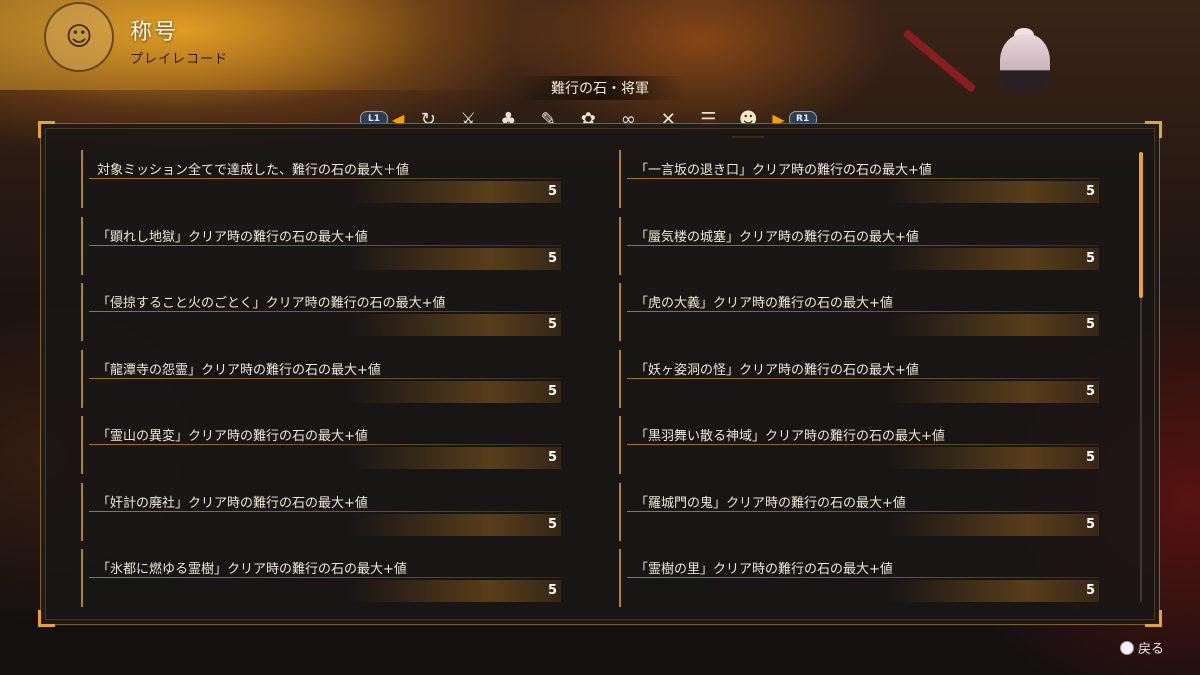 Image resolution: width=1200 pixels, height=675 pixels. Describe the element at coordinates (783, 170) in the screenshot. I see `record-title: 「一言坂の退き口」クリア時の難行の石の最大+値` at that location.